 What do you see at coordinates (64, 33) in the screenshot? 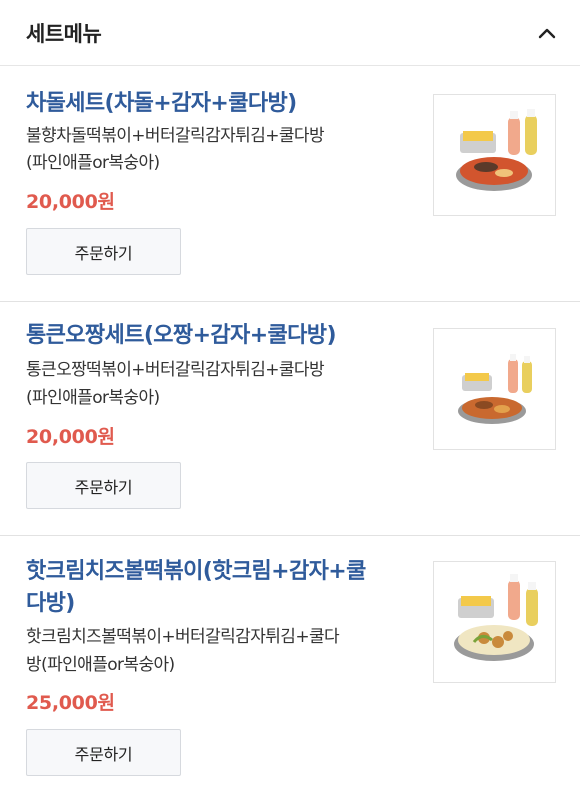
I see `section-title: 세트메뉴` at bounding box center [64, 33].